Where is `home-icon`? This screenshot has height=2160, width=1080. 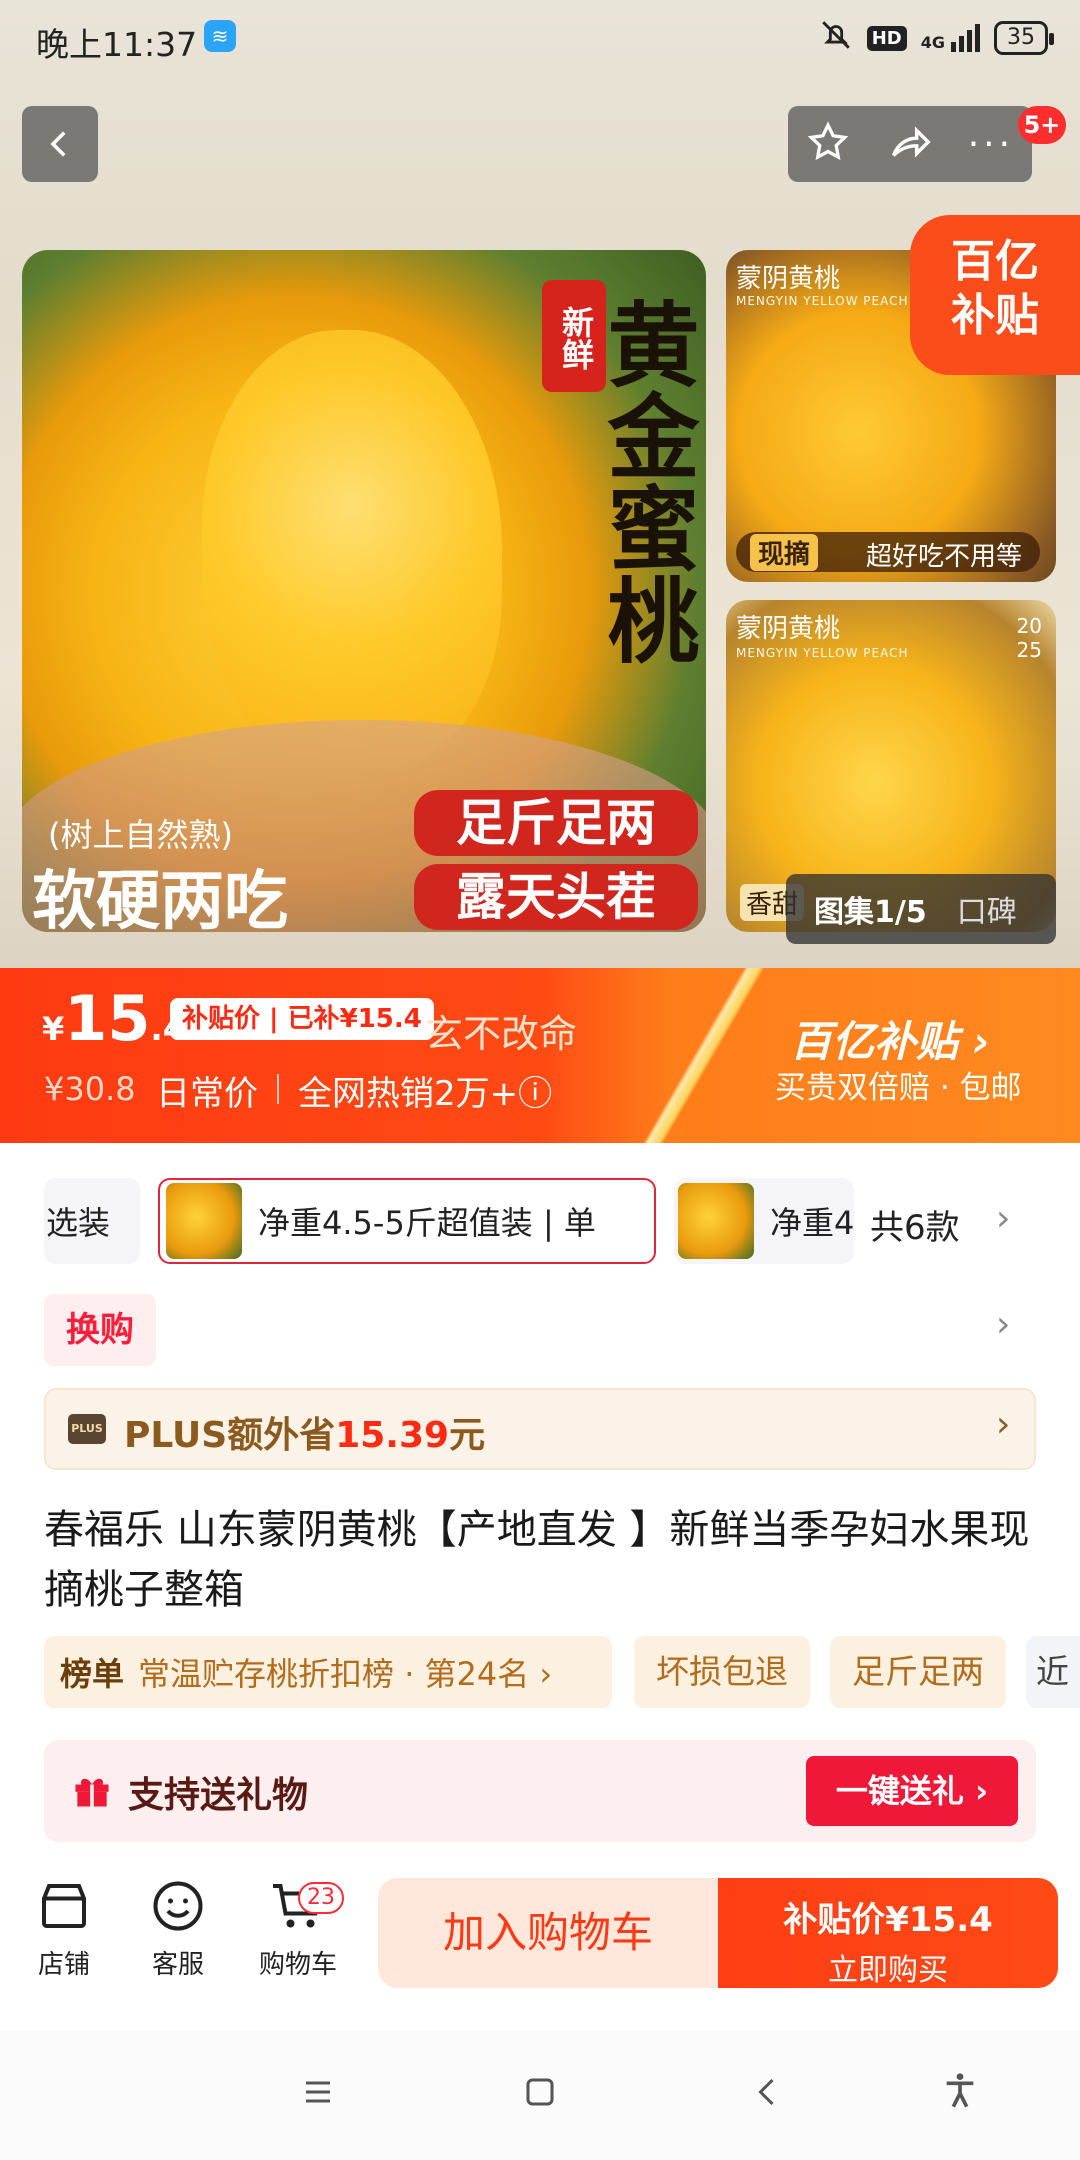 home-icon is located at coordinates (540, 2094).